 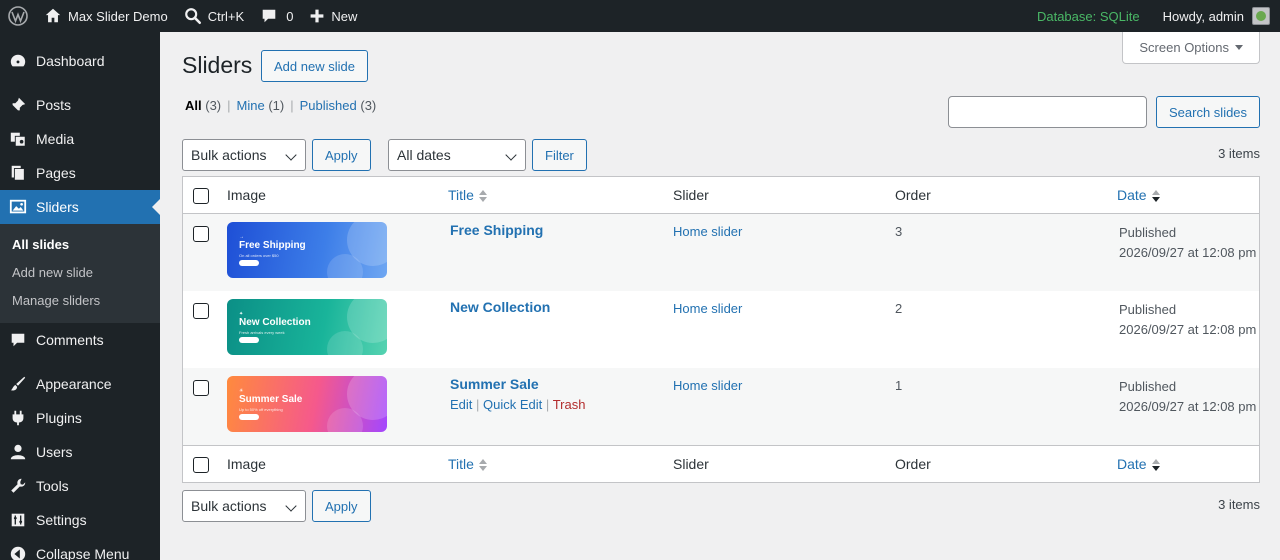 I want to click on apply-button-bottom: Apply, so click(x=341, y=506).